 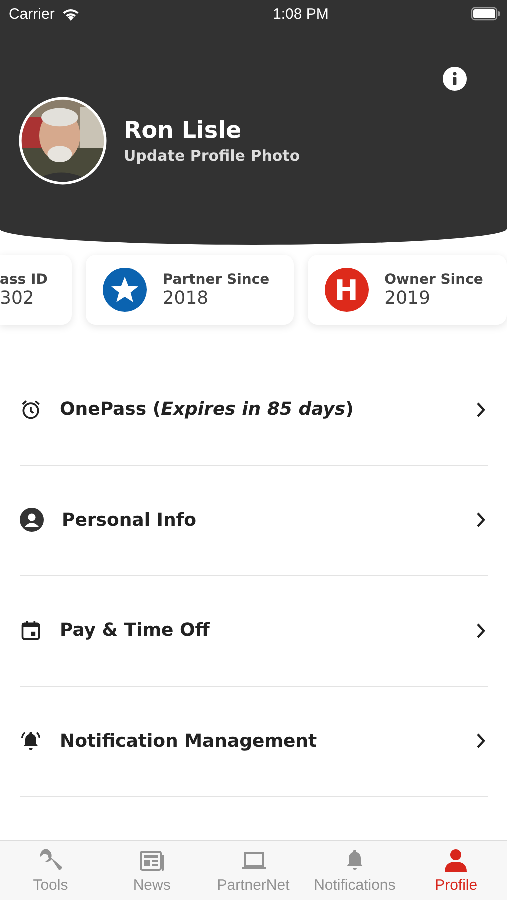 What do you see at coordinates (31, 741) in the screenshot?
I see `bell-icon` at bounding box center [31, 741].